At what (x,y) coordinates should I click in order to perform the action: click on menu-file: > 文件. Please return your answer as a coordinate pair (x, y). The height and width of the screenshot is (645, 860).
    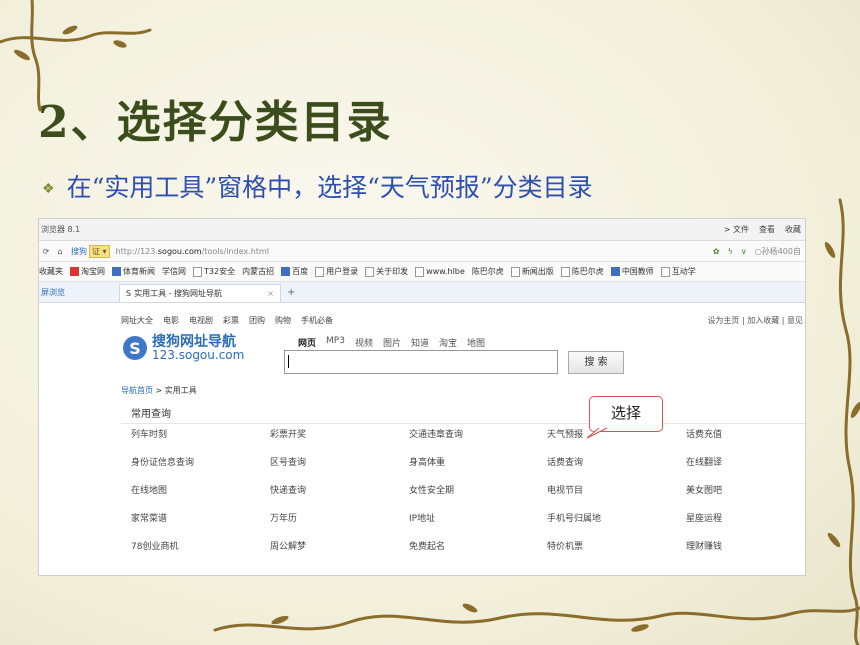
    Looking at the image, I should click on (736, 229).